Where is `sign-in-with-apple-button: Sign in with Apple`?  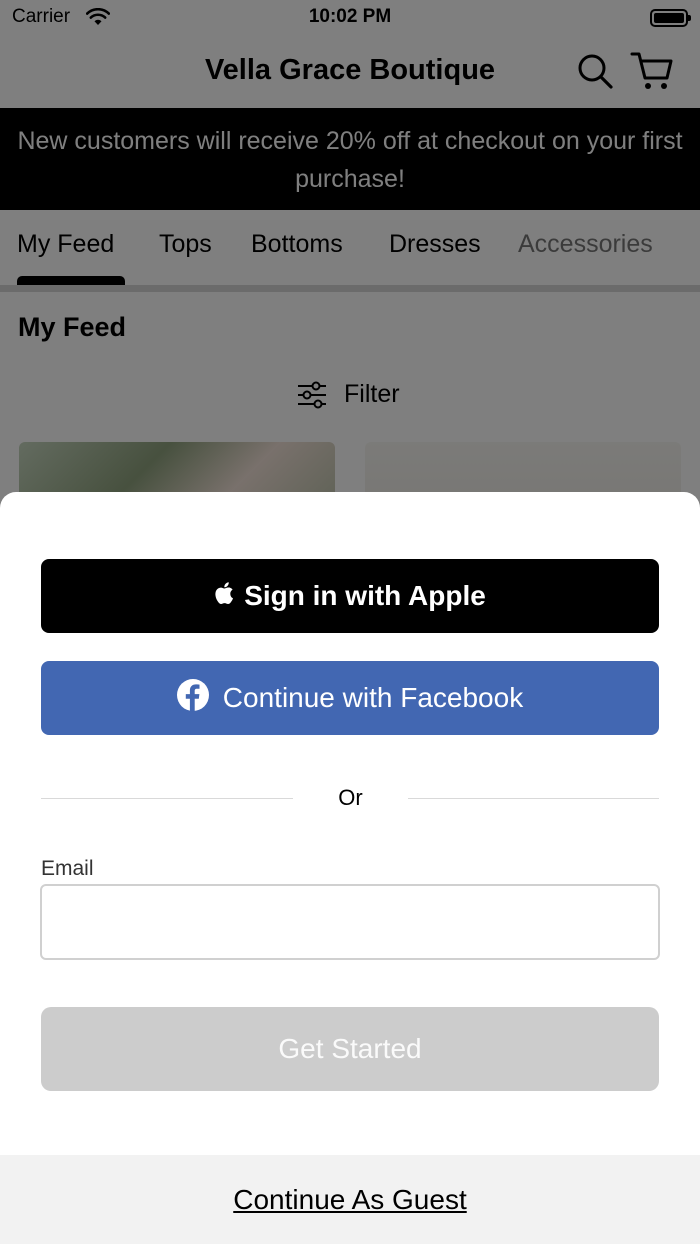 sign-in-with-apple-button: Sign in with Apple is located at coordinates (350, 596).